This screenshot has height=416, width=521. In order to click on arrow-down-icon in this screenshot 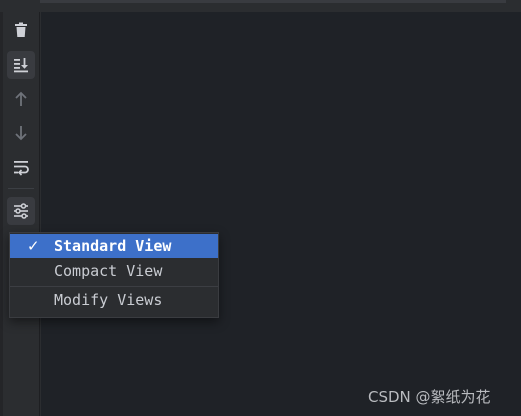, I will do `click(21, 133)`.